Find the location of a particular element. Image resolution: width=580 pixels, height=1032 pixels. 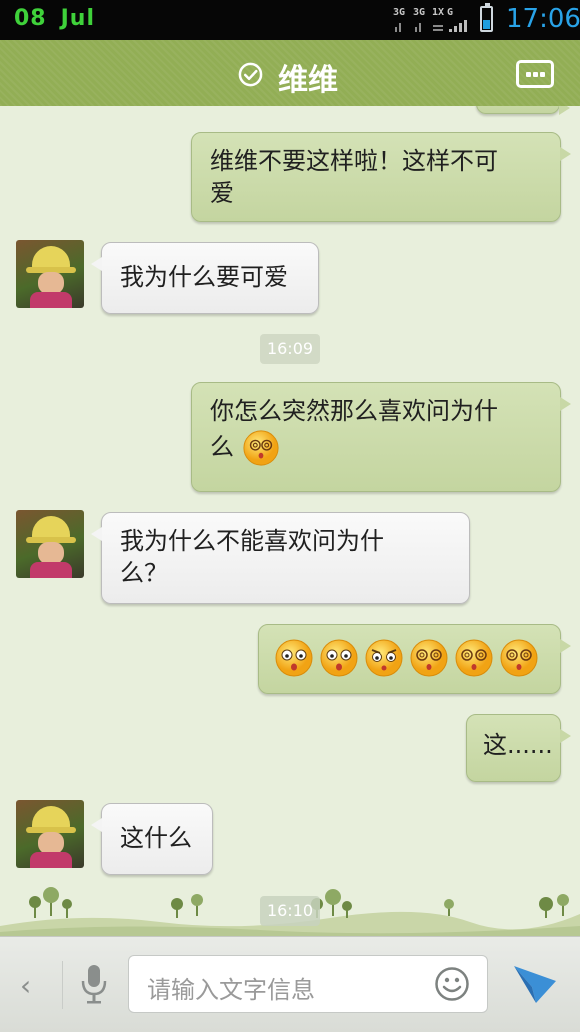

message-bubble-out: 维维不要这样啦！这样不可 爱 is located at coordinates (381, 177).